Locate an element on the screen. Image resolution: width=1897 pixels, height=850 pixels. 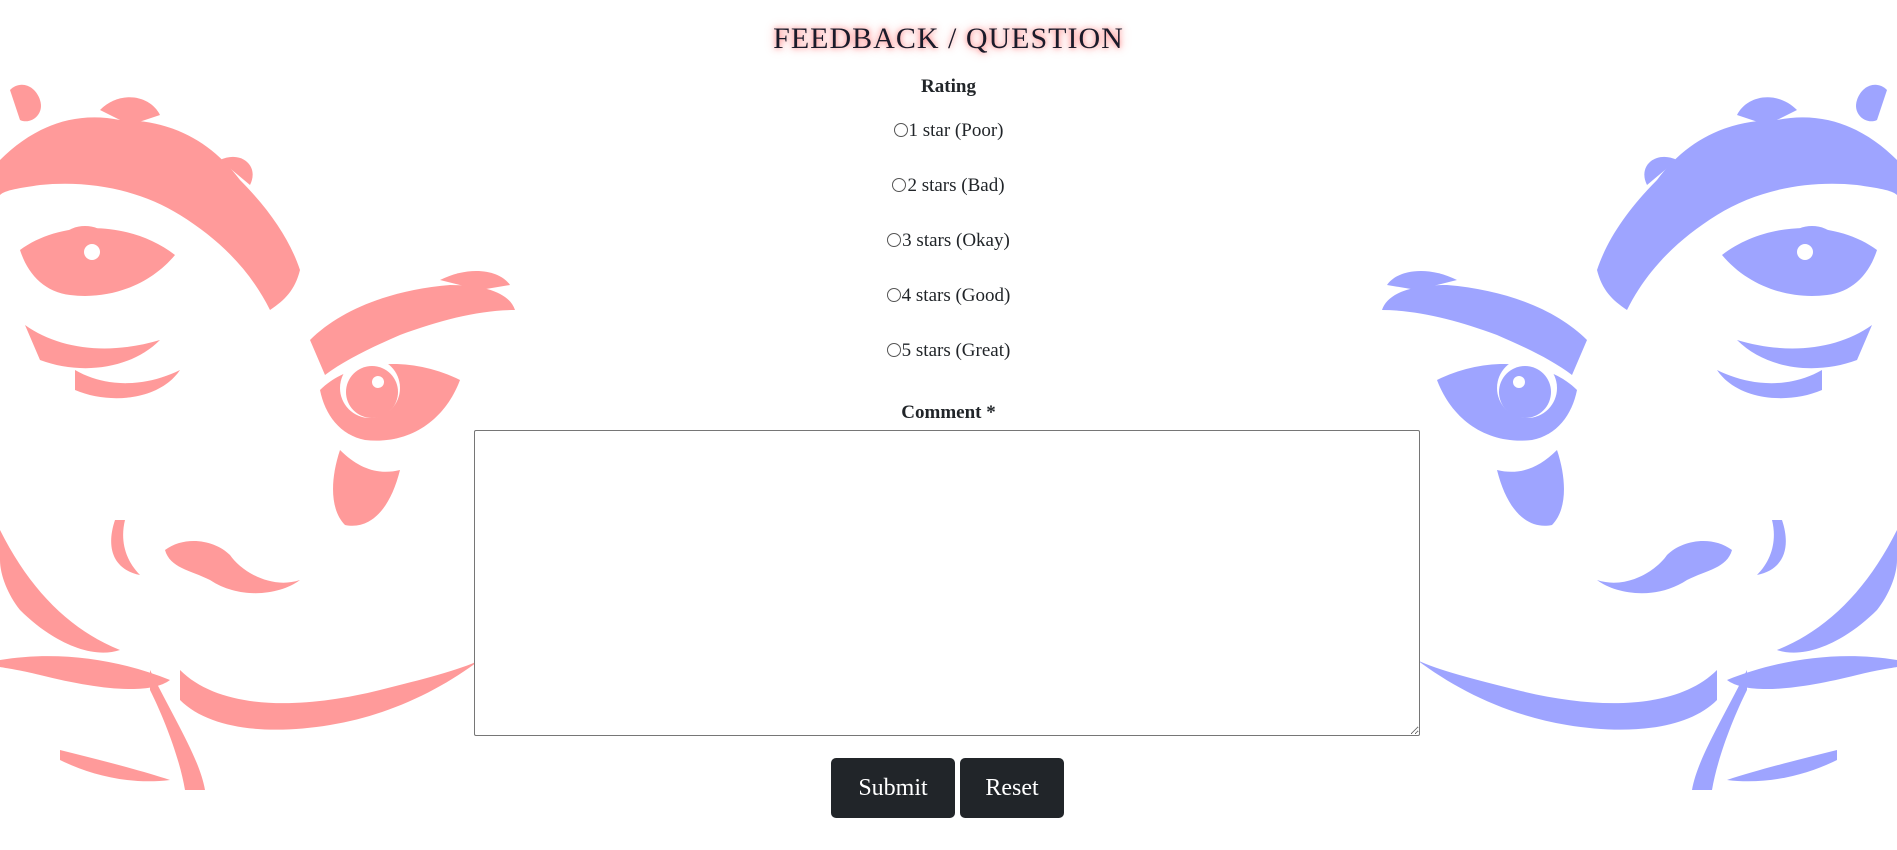
rating-label: Rating is located at coordinates (948, 86).